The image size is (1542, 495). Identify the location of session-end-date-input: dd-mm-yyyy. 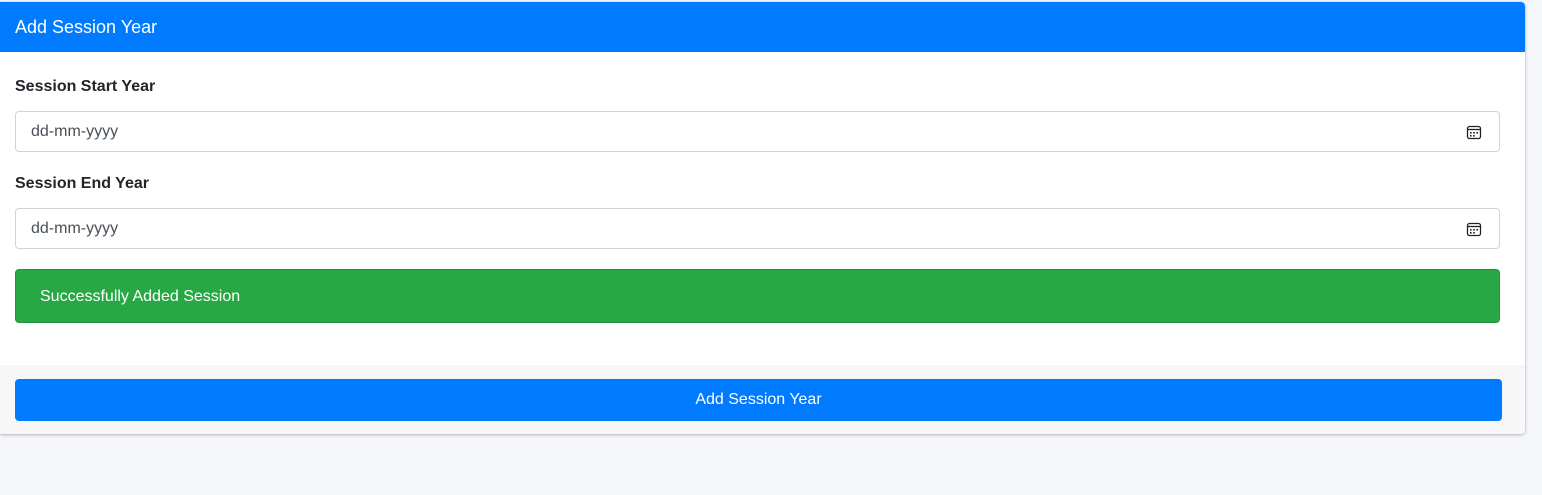
(757, 228).